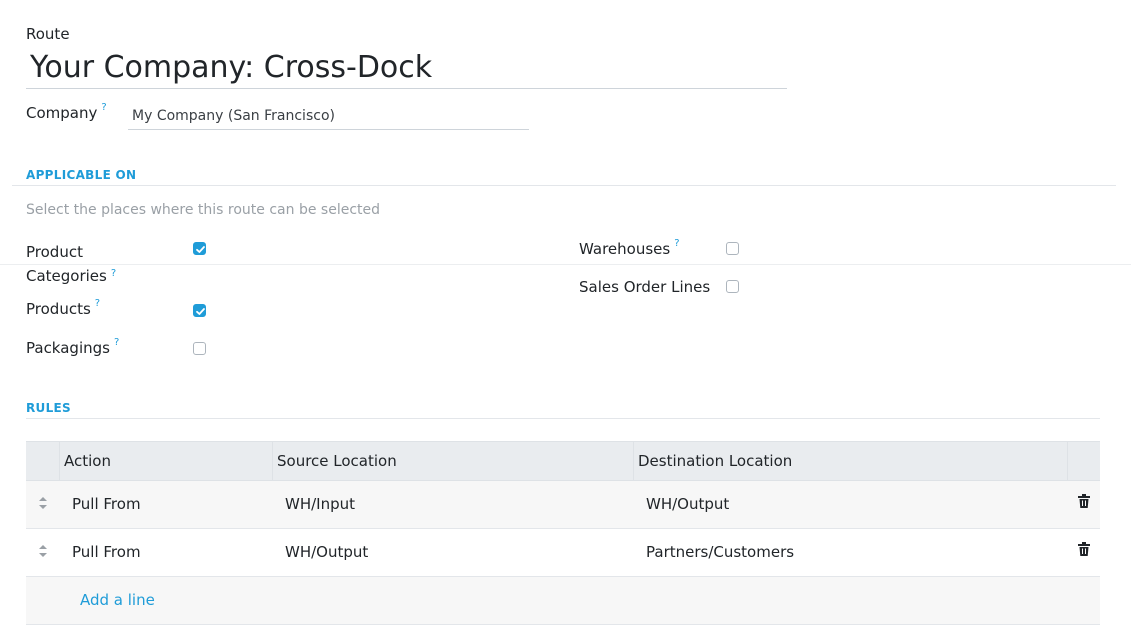 This screenshot has height=625, width=1131. Describe the element at coordinates (117, 600) in the screenshot. I see `add-line-link: Add a line` at that location.